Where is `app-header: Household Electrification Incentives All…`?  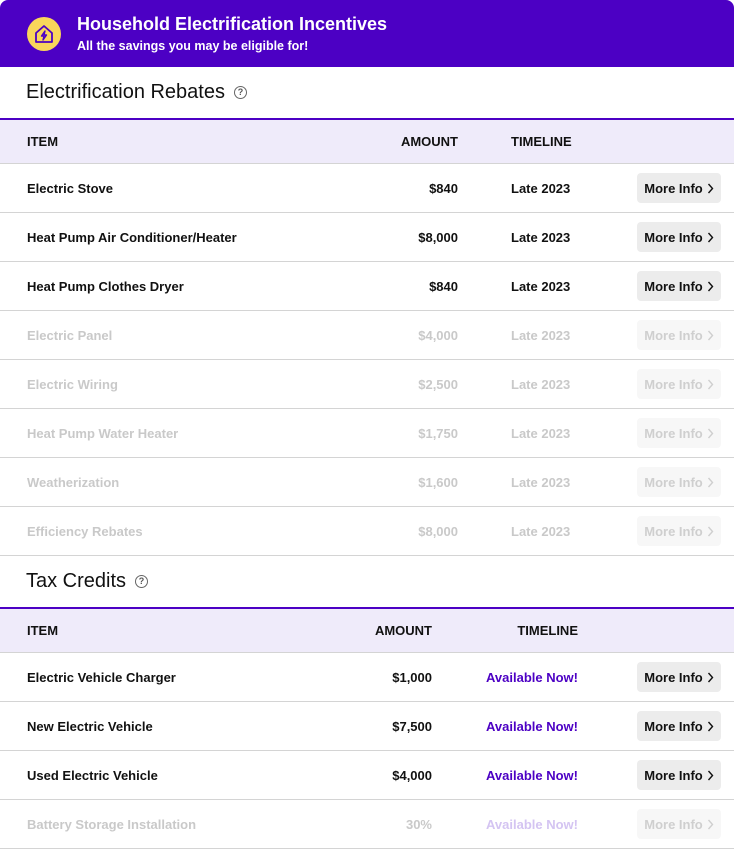 app-header: Household Electrification Incentives All… is located at coordinates (367, 33).